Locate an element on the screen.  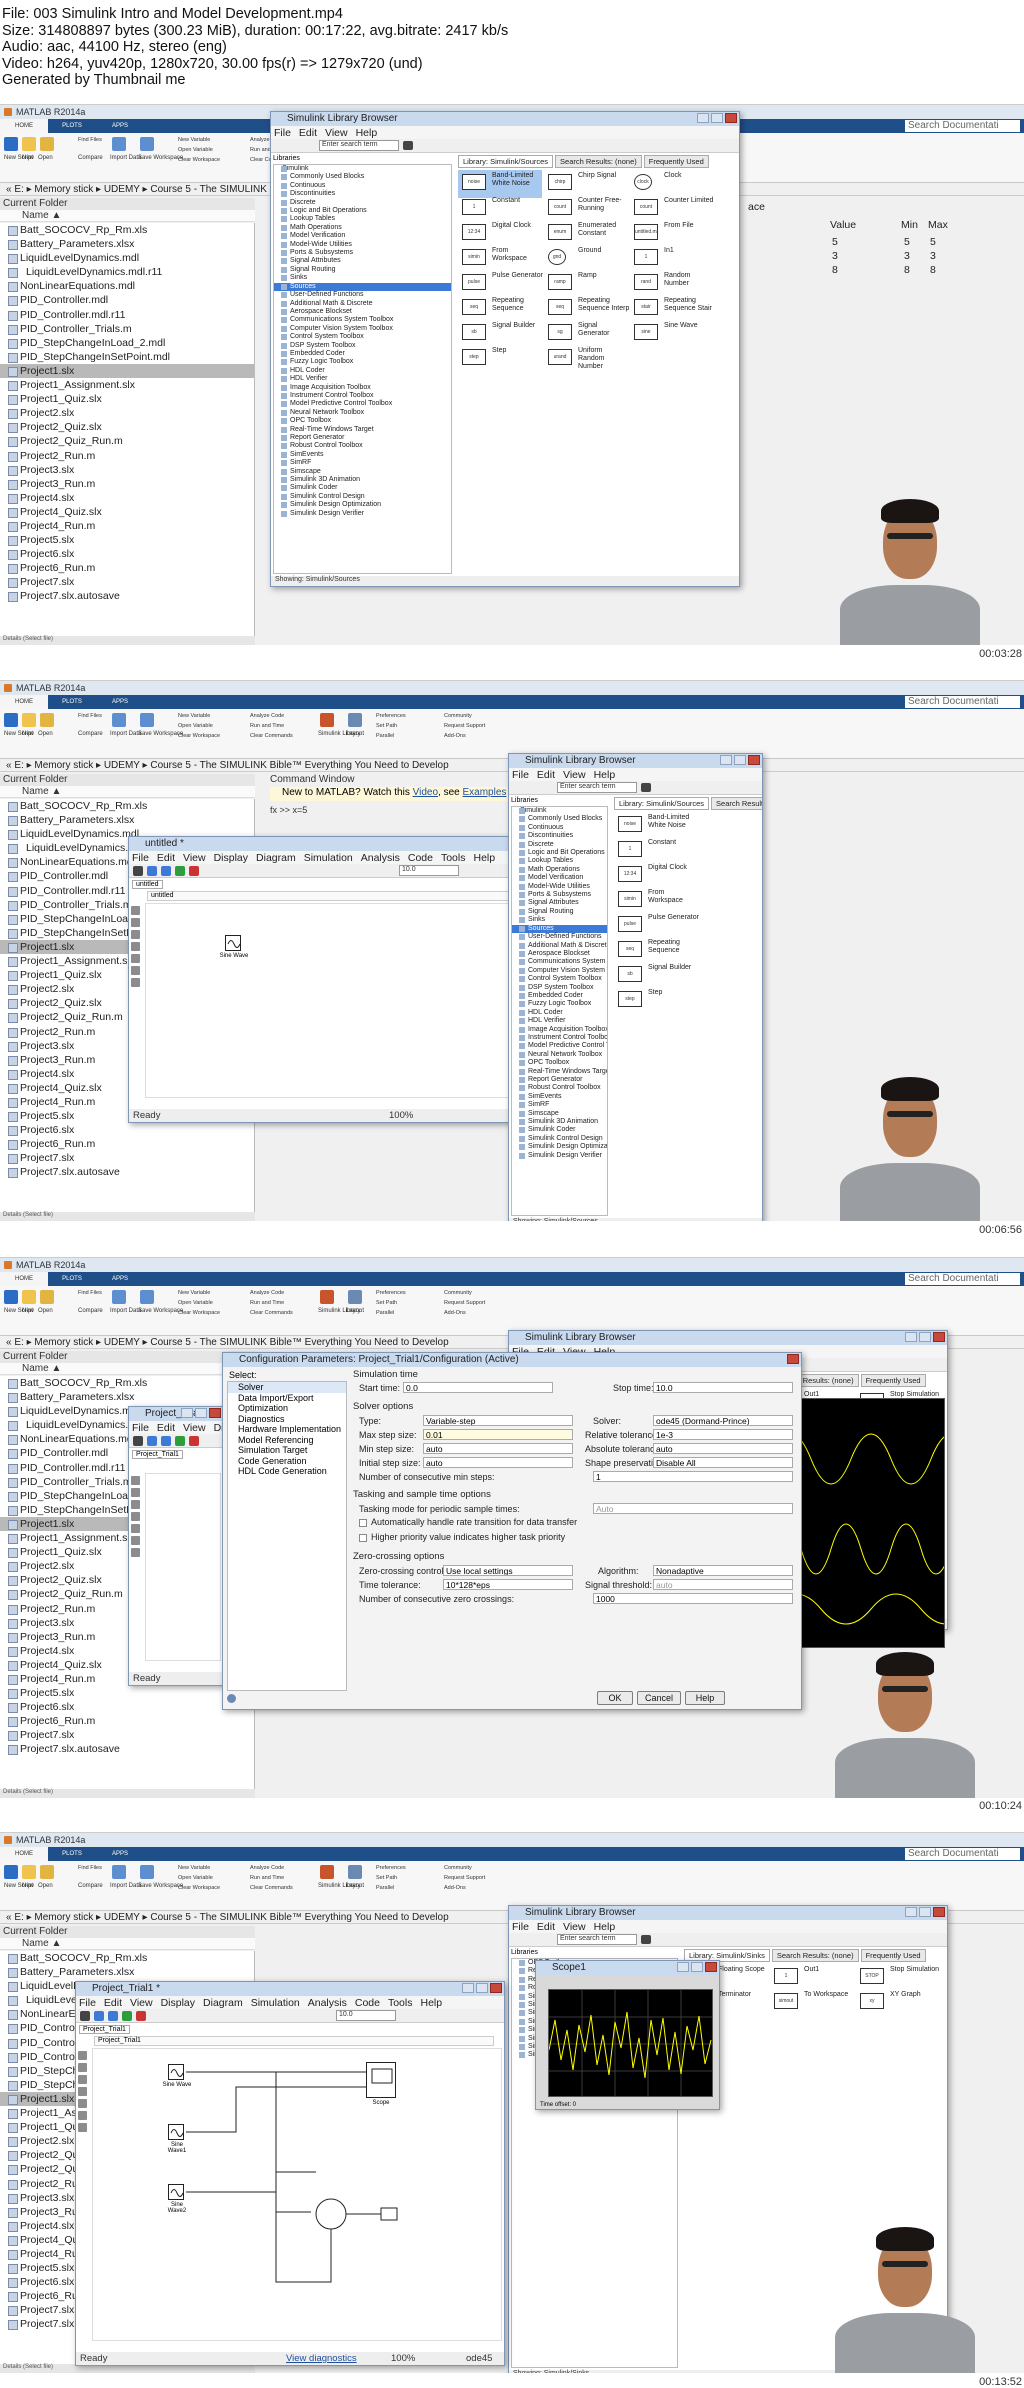
video-link: Video is located at coordinates (425, 792).